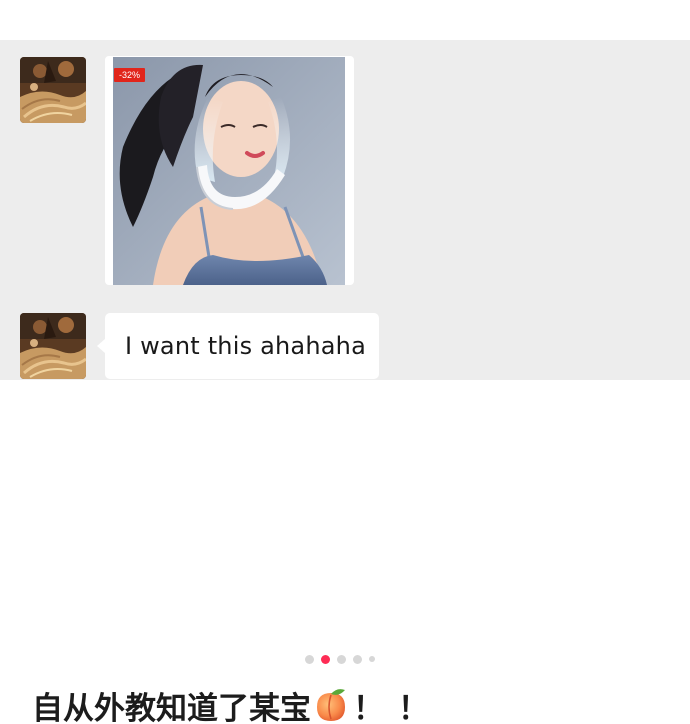 The image size is (690, 724). I want to click on discount-badge: -32%, so click(130, 75).